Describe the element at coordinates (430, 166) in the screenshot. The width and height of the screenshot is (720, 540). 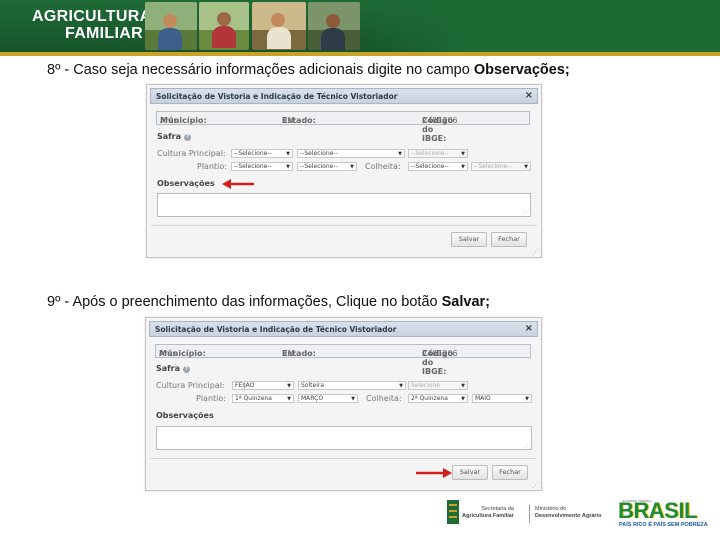
I see `colheita-select-1-value: --Selecione--` at that location.